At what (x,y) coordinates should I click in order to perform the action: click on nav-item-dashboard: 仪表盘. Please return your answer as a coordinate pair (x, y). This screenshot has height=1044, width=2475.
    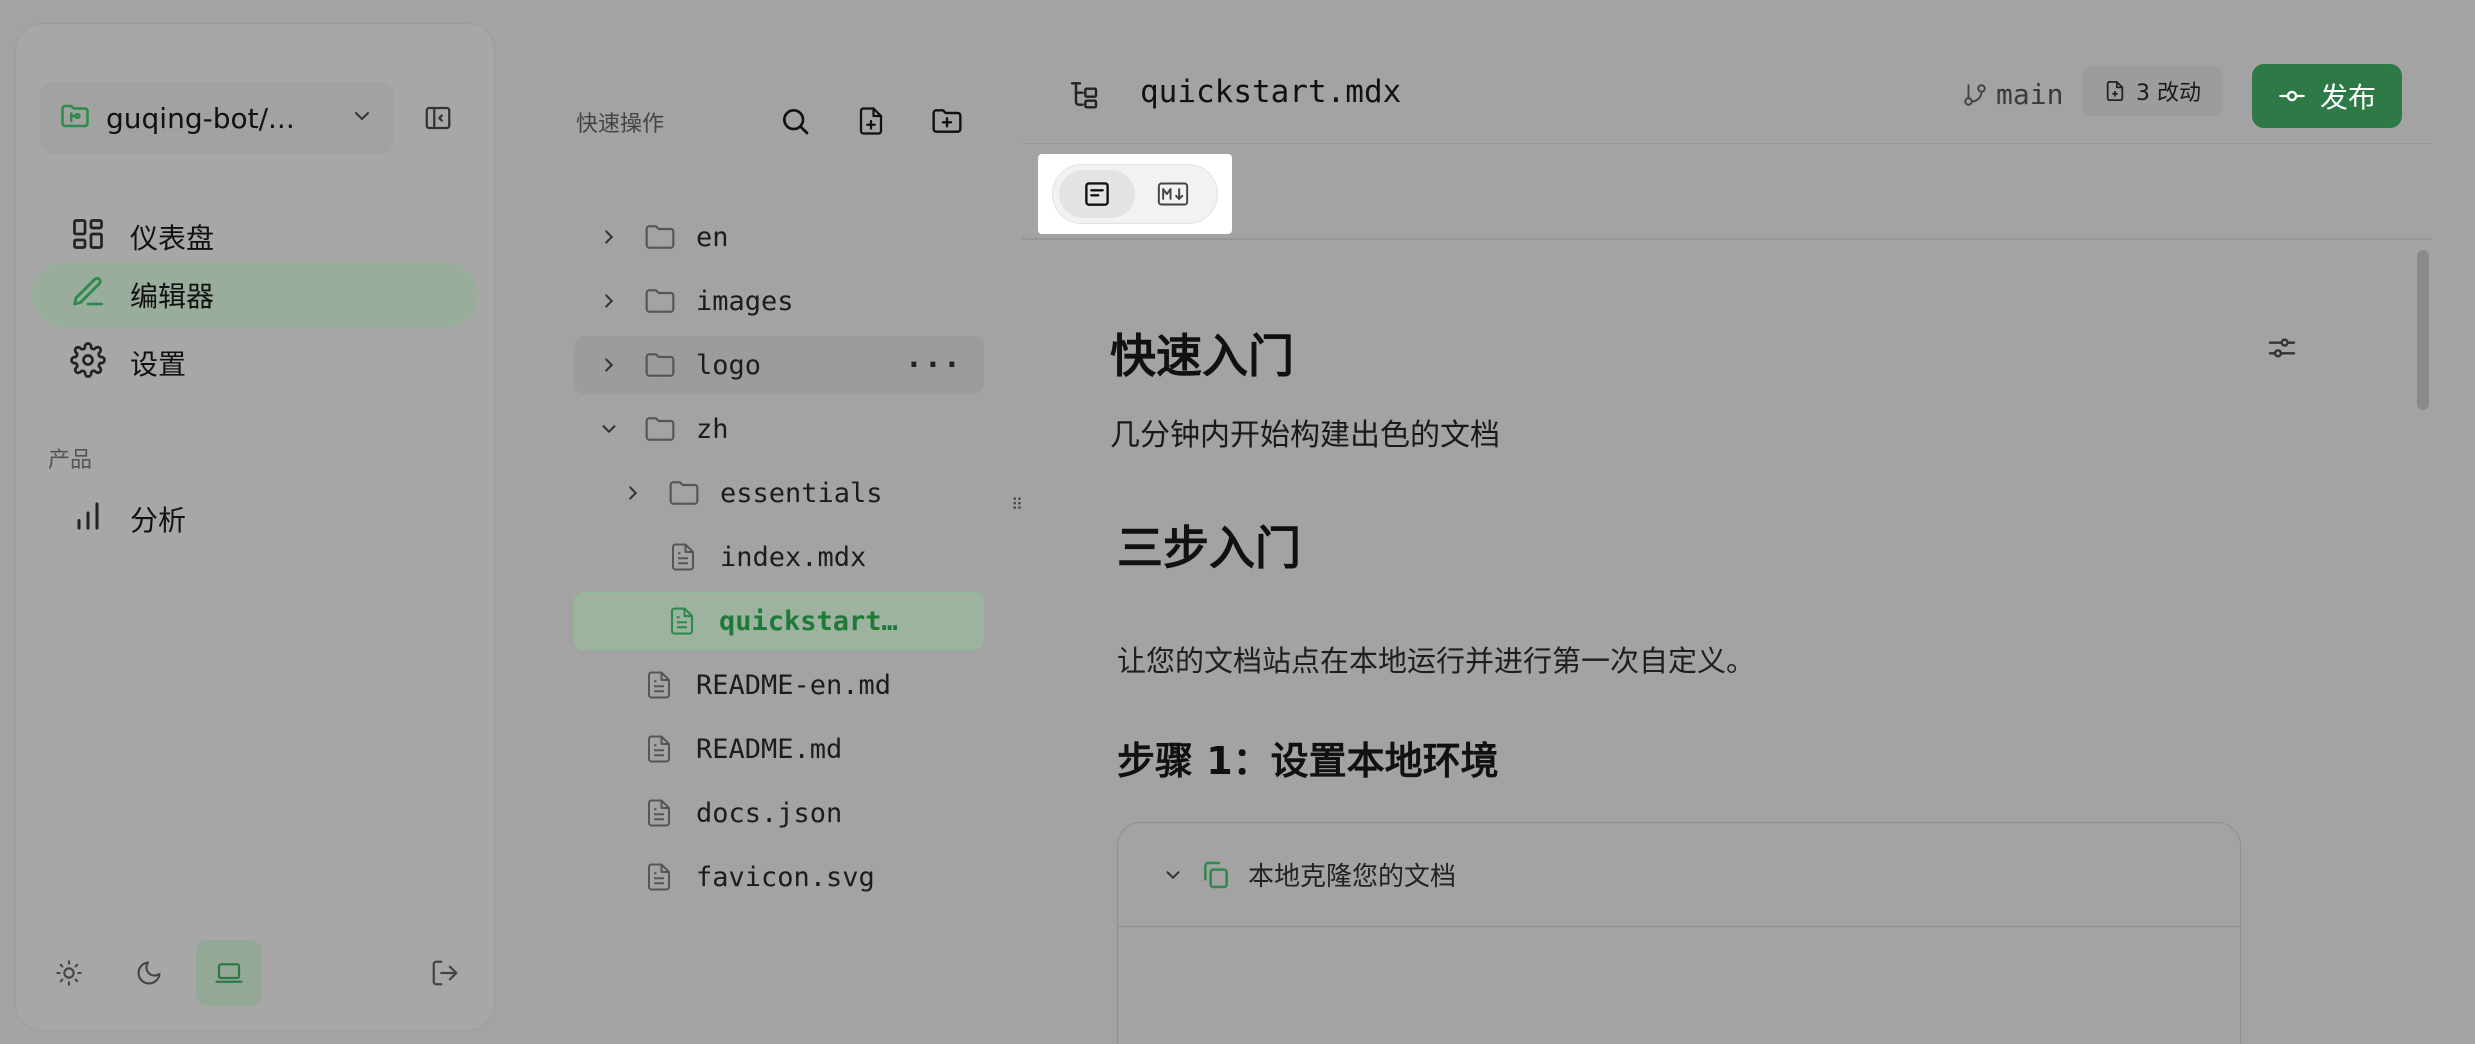
    Looking at the image, I should click on (255, 237).